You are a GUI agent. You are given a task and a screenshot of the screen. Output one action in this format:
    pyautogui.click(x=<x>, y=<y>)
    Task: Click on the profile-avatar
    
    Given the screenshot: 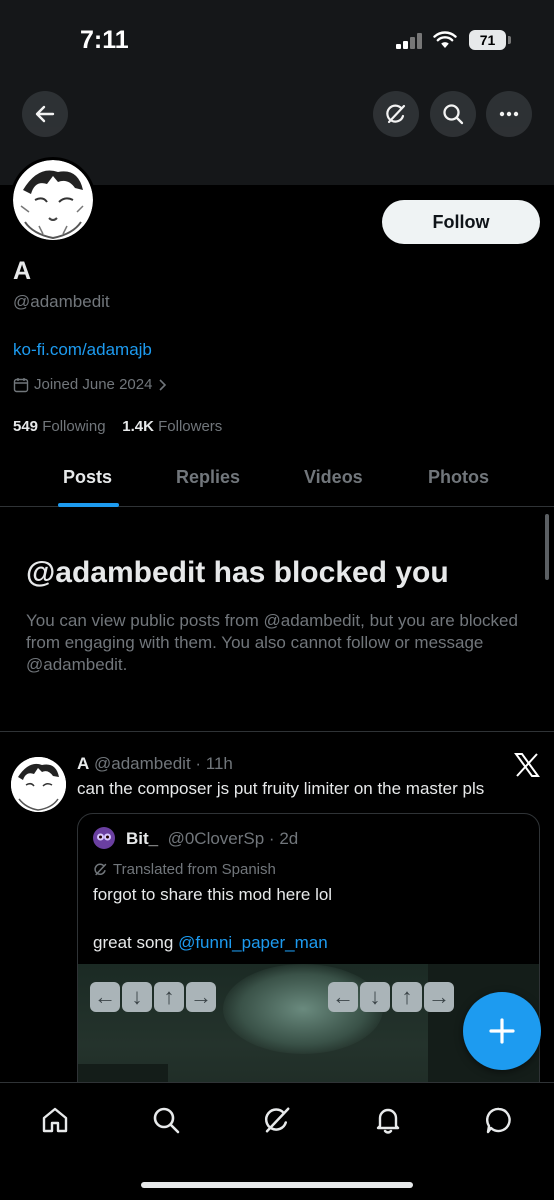 What is the action you would take?
    pyautogui.click(x=53, y=200)
    